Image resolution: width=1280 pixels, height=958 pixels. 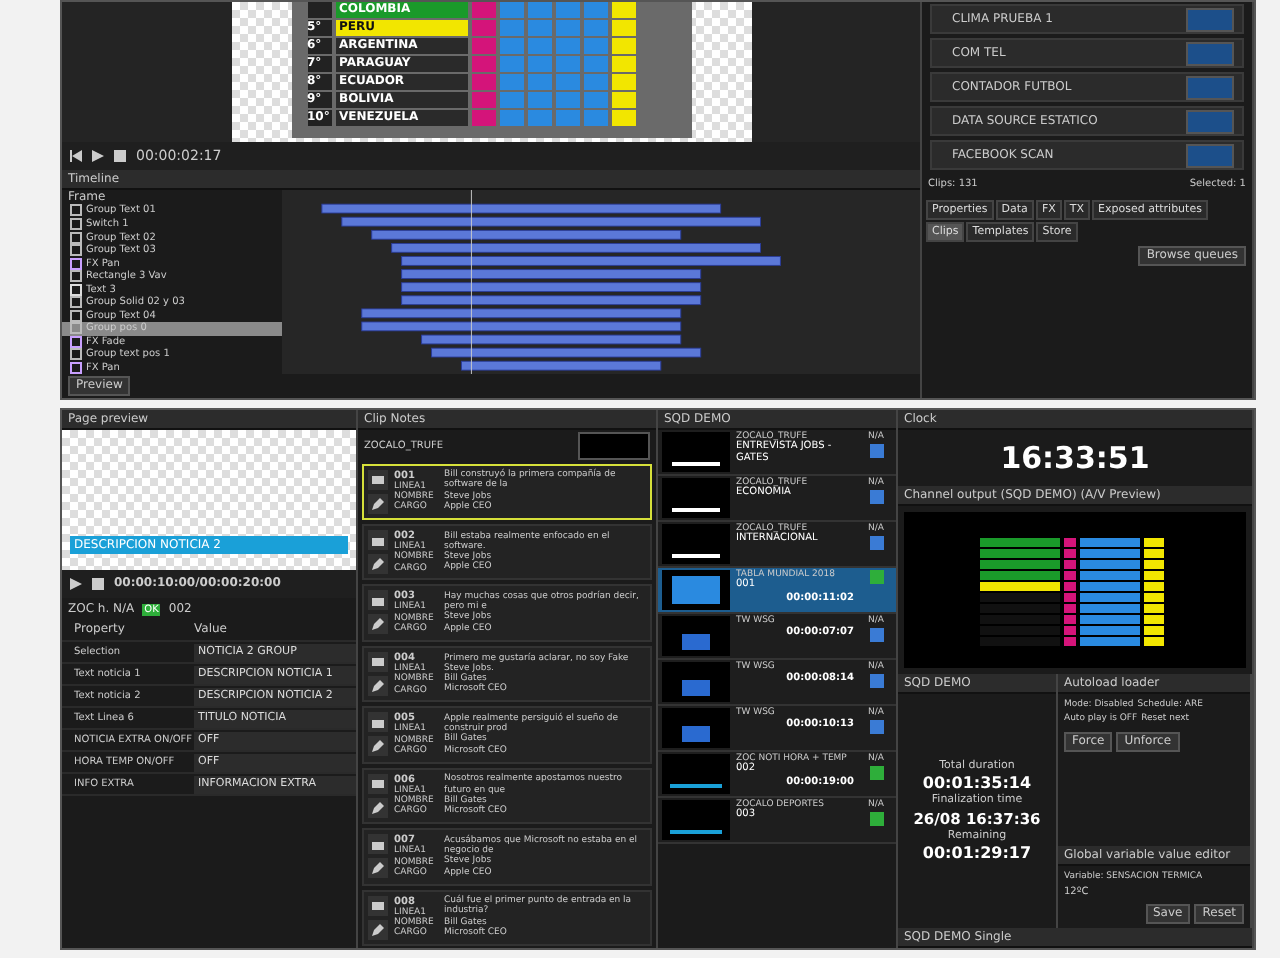 What do you see at coordinates (76, 156) in the screenshot?
I see `skip-back-icon` at bounding box center [76, 156].